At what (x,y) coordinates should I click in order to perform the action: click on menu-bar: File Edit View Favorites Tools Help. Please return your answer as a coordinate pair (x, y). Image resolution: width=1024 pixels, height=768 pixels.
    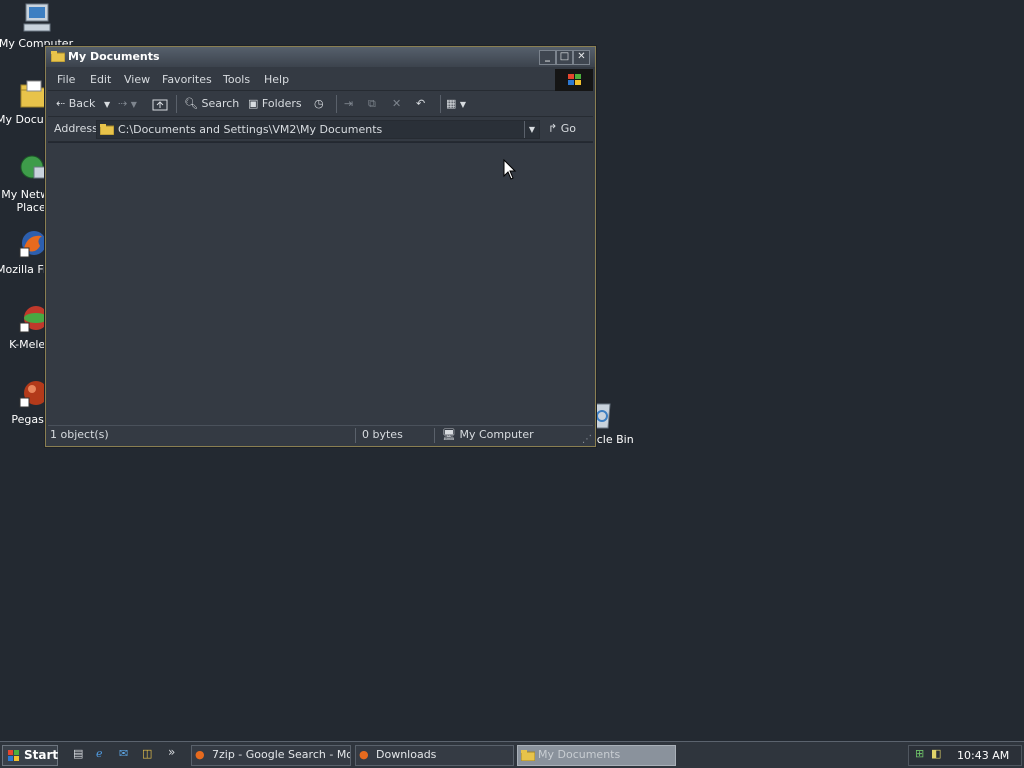
    Looking at the image, I should click on (320, 80).